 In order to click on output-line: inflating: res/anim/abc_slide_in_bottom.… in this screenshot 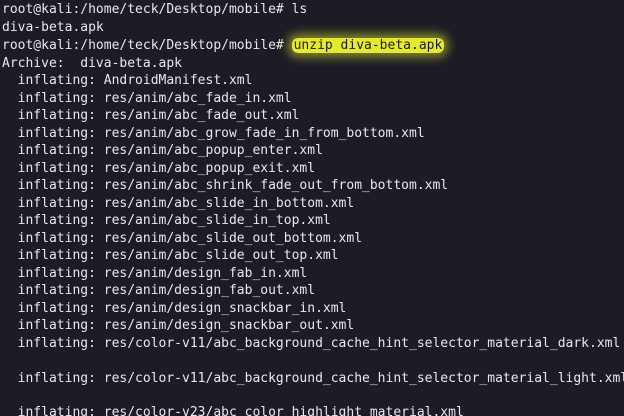, I will do `click(178, 203)`.